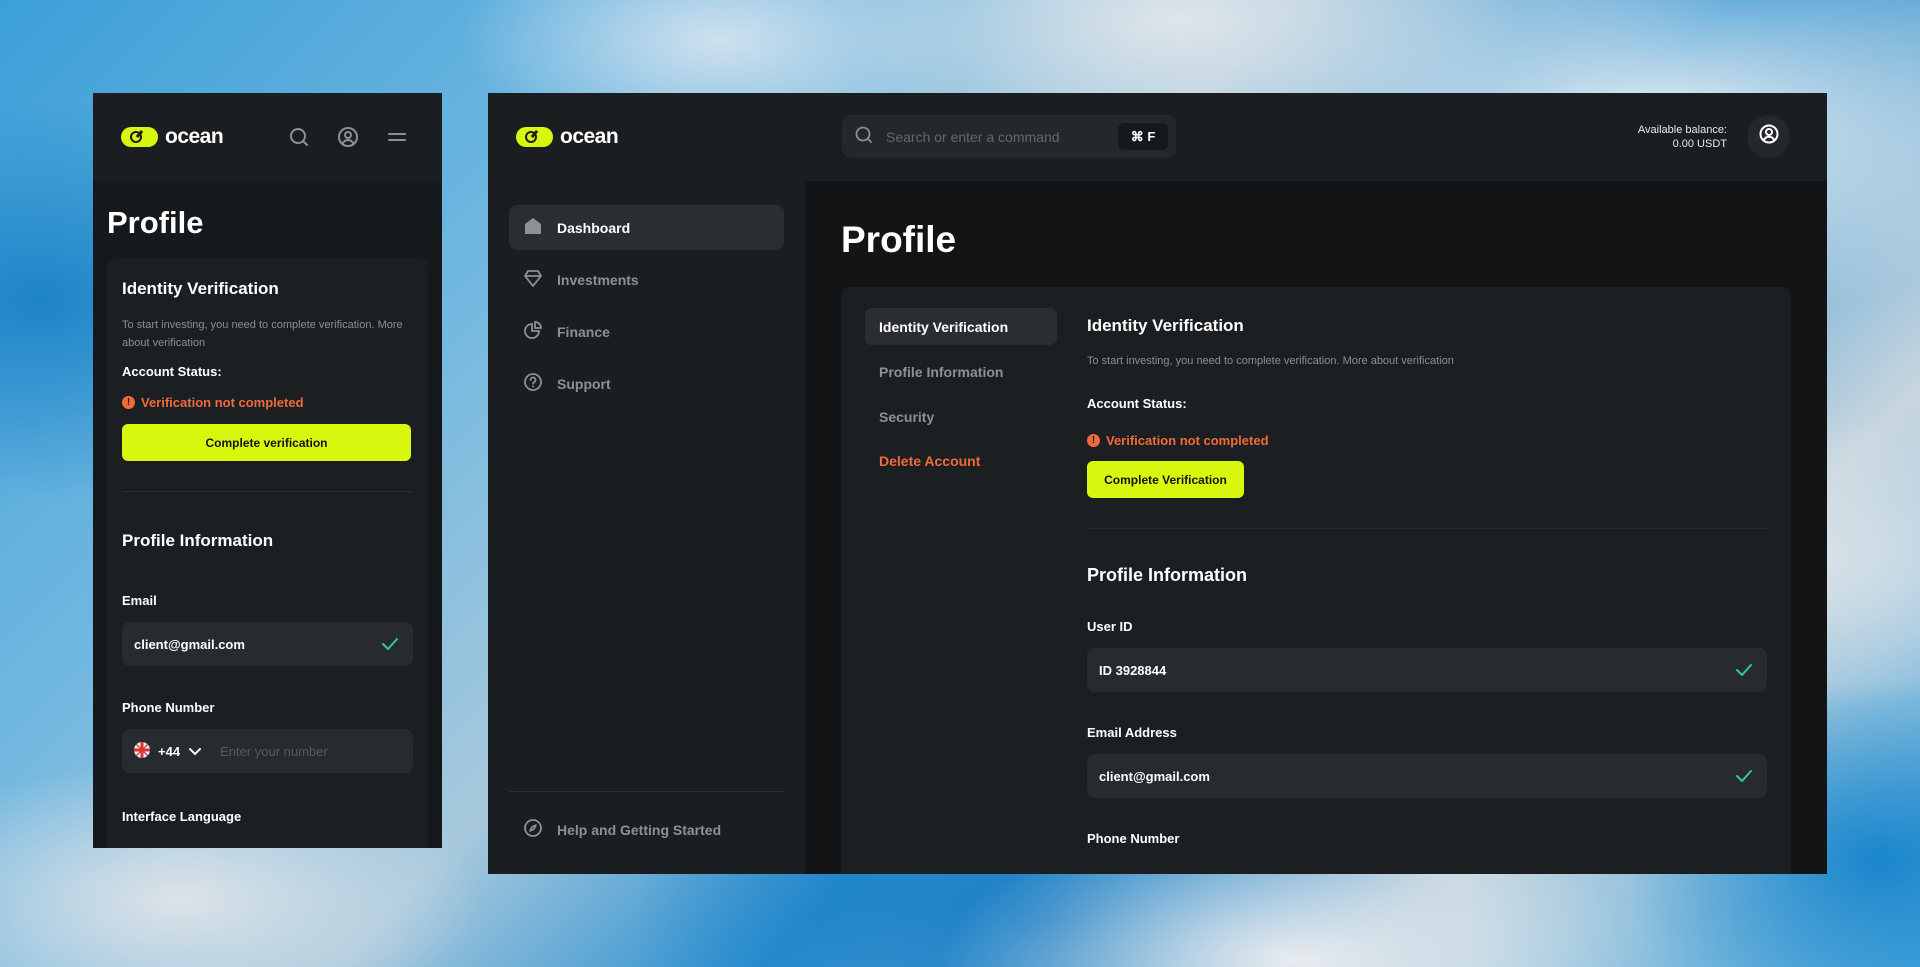 The height and width of the screenshot is (967, 1920). I want to click on chevron-down-icon, so click(195, 751).